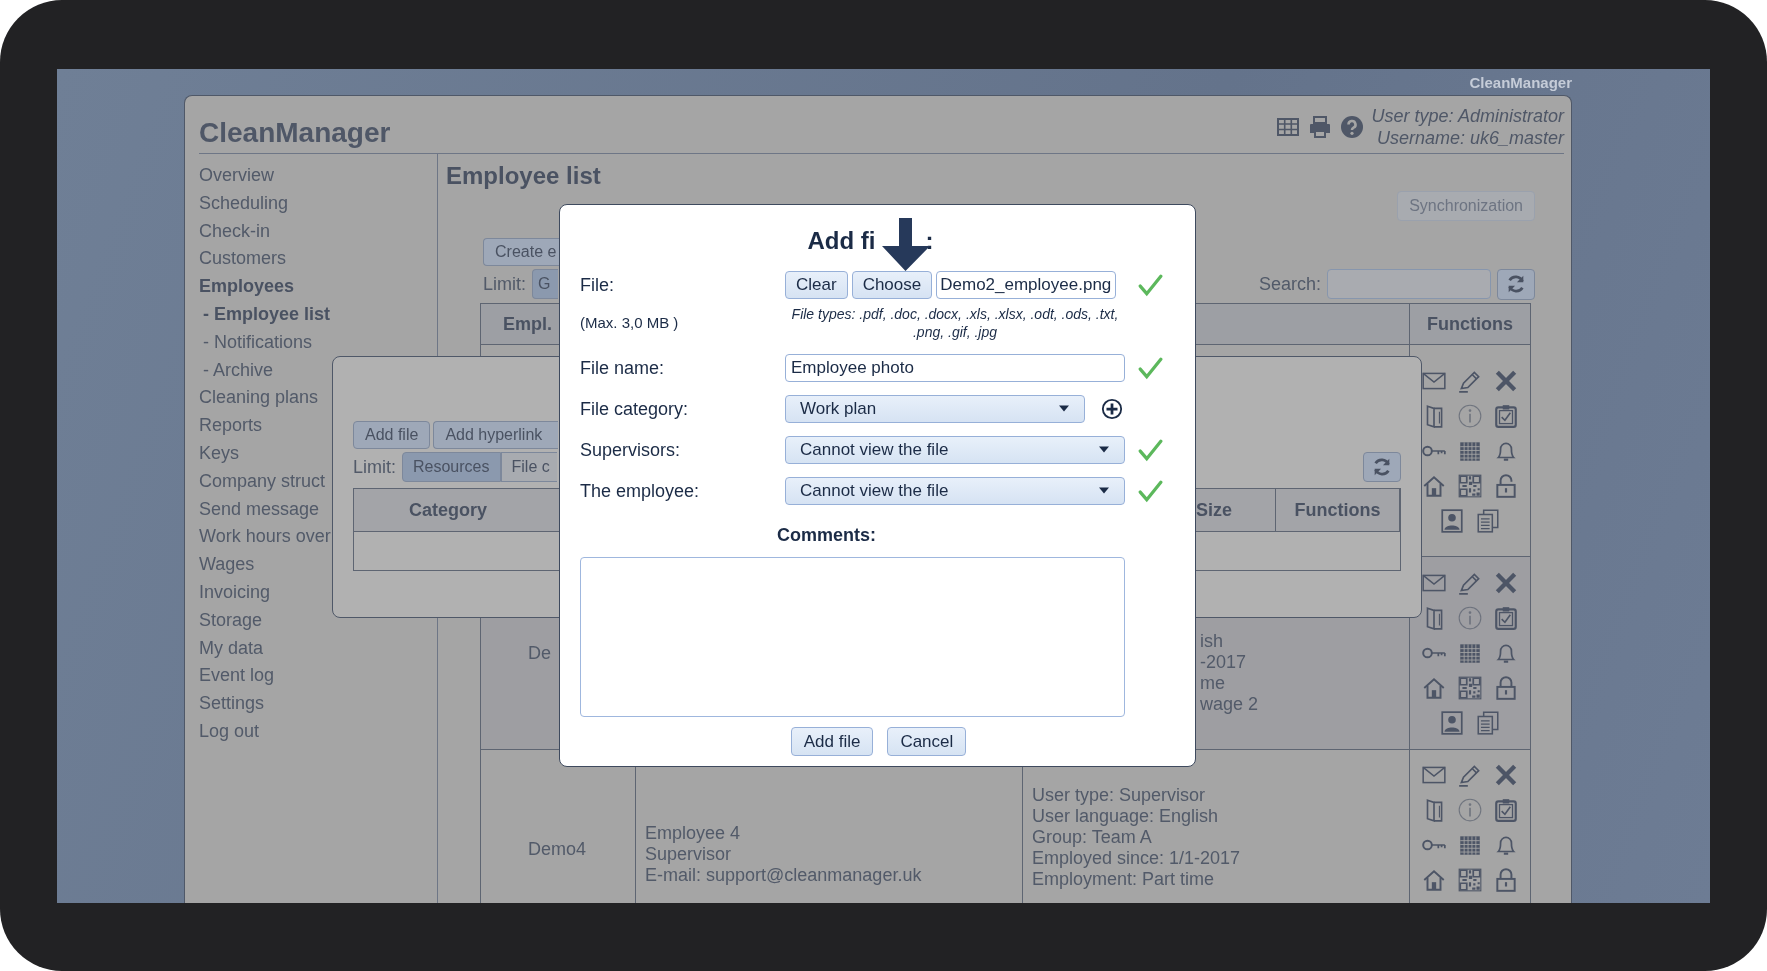 The width and height of the screenshot is (1767, 971). What do you see at coordinates (243, 259) in the screenshot?
I see `sidebar-item: Customers` at bounding box center [243, 259].